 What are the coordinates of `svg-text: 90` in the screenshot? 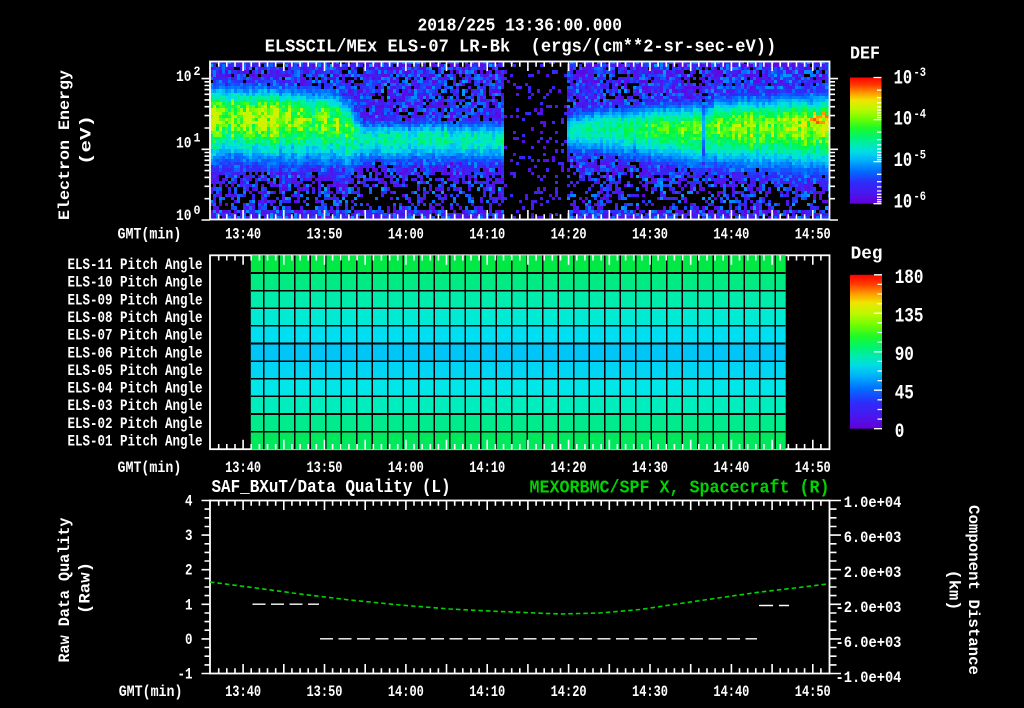 It's located at (904, 355).